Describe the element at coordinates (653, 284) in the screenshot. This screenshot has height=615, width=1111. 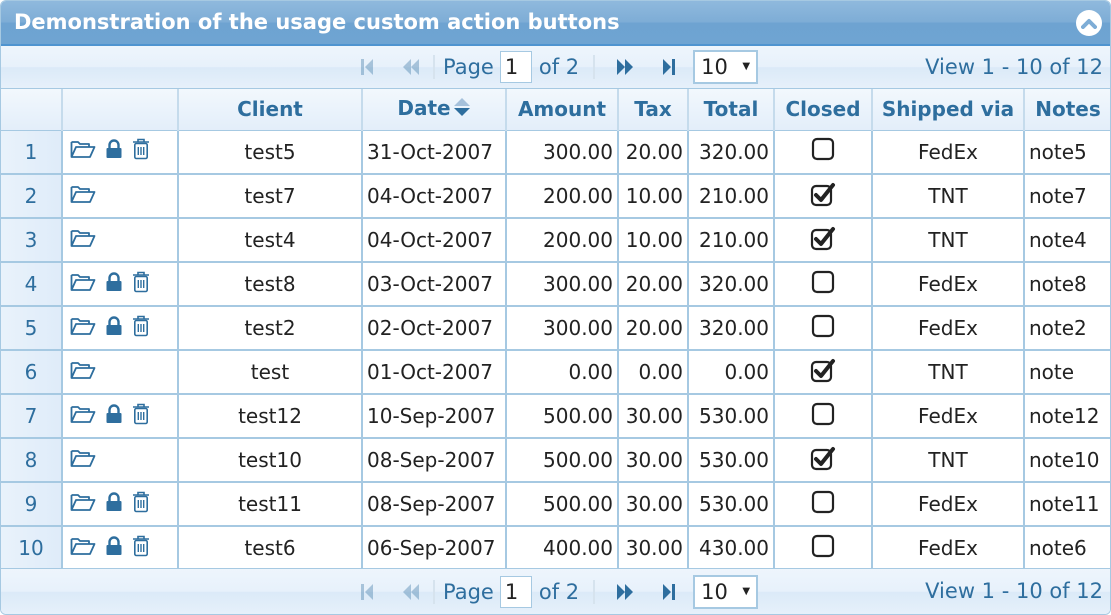
I see `cell-tax: 20.00` at that location.